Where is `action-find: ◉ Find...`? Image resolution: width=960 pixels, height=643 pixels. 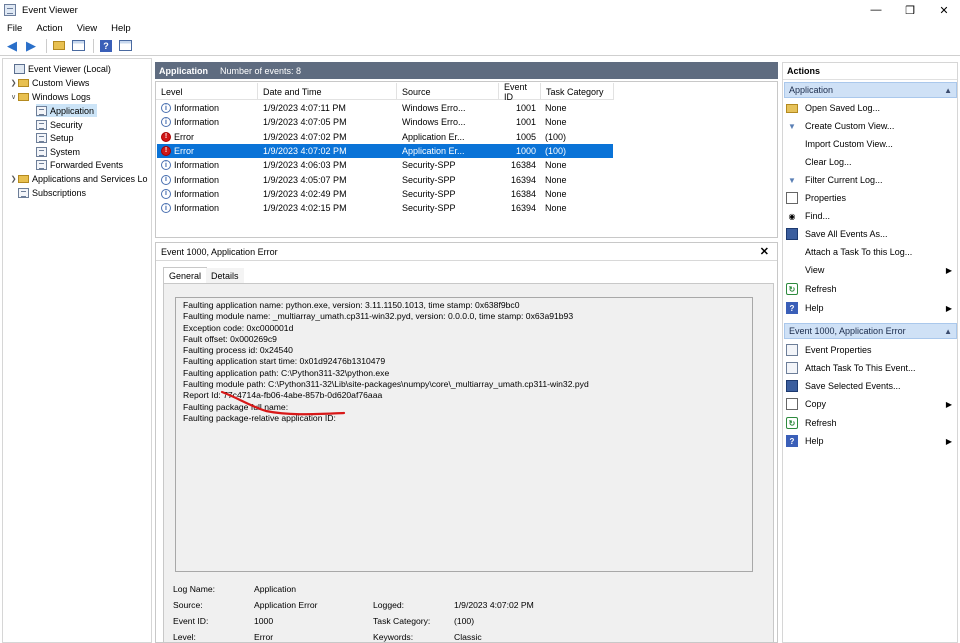
action-find: ◉ Find... is located at coordinates (871, 216).